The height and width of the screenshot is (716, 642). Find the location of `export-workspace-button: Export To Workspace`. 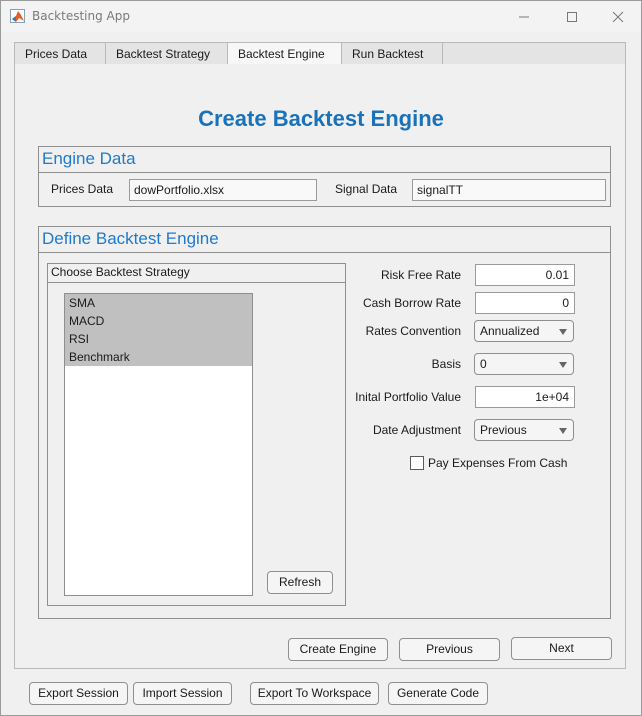

export-workspace-button: Export To Workspace is located at coordinates (314, 693).